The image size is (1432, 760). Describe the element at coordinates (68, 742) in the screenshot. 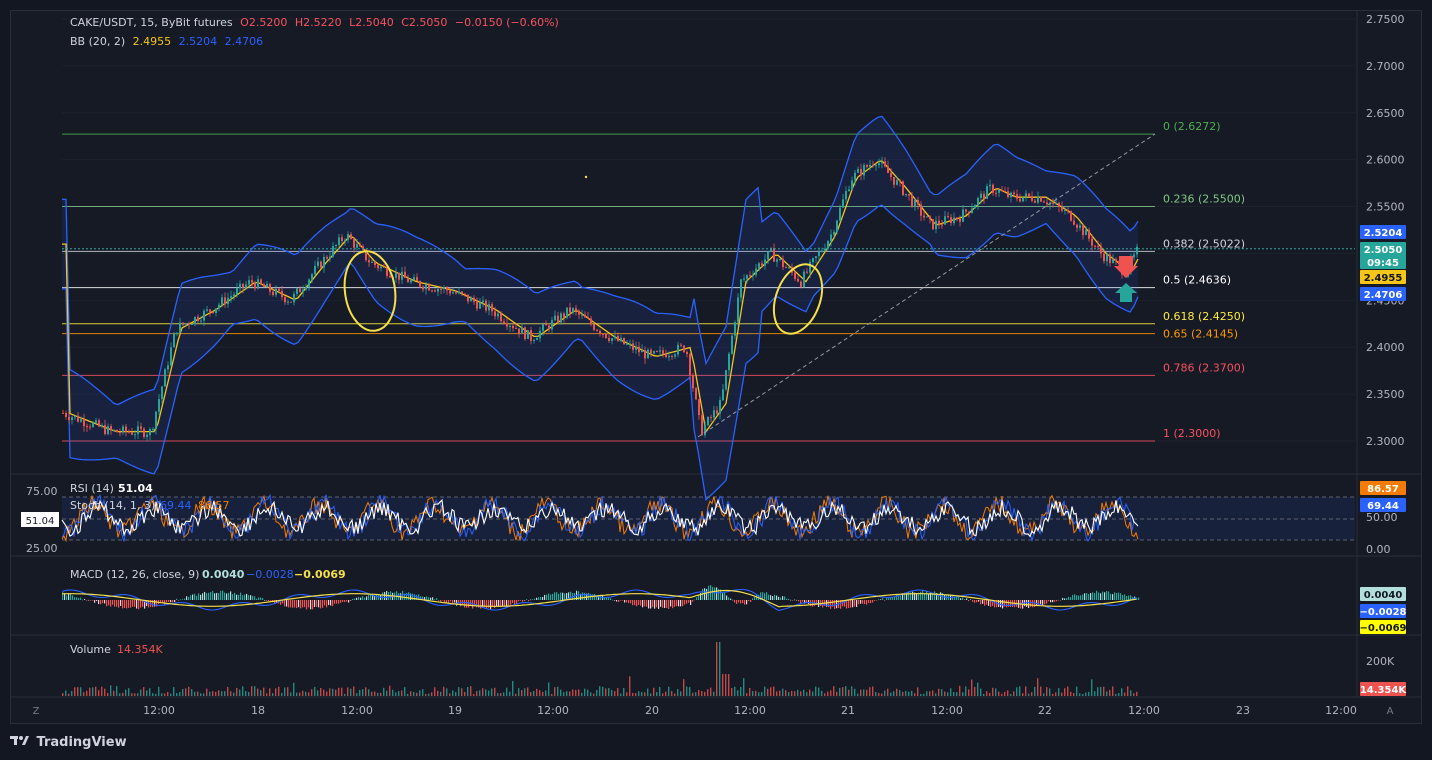

I see `tradingview-brand: TradingView` at that location.